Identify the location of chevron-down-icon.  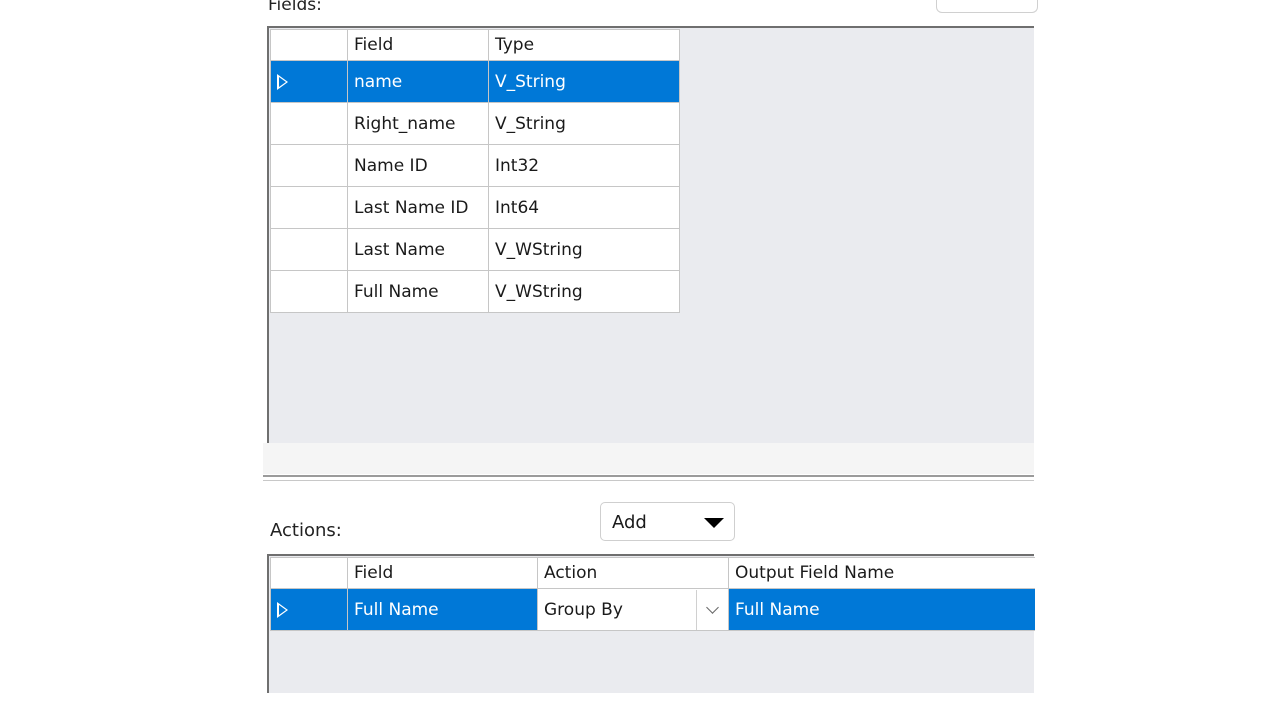
(712, 607).